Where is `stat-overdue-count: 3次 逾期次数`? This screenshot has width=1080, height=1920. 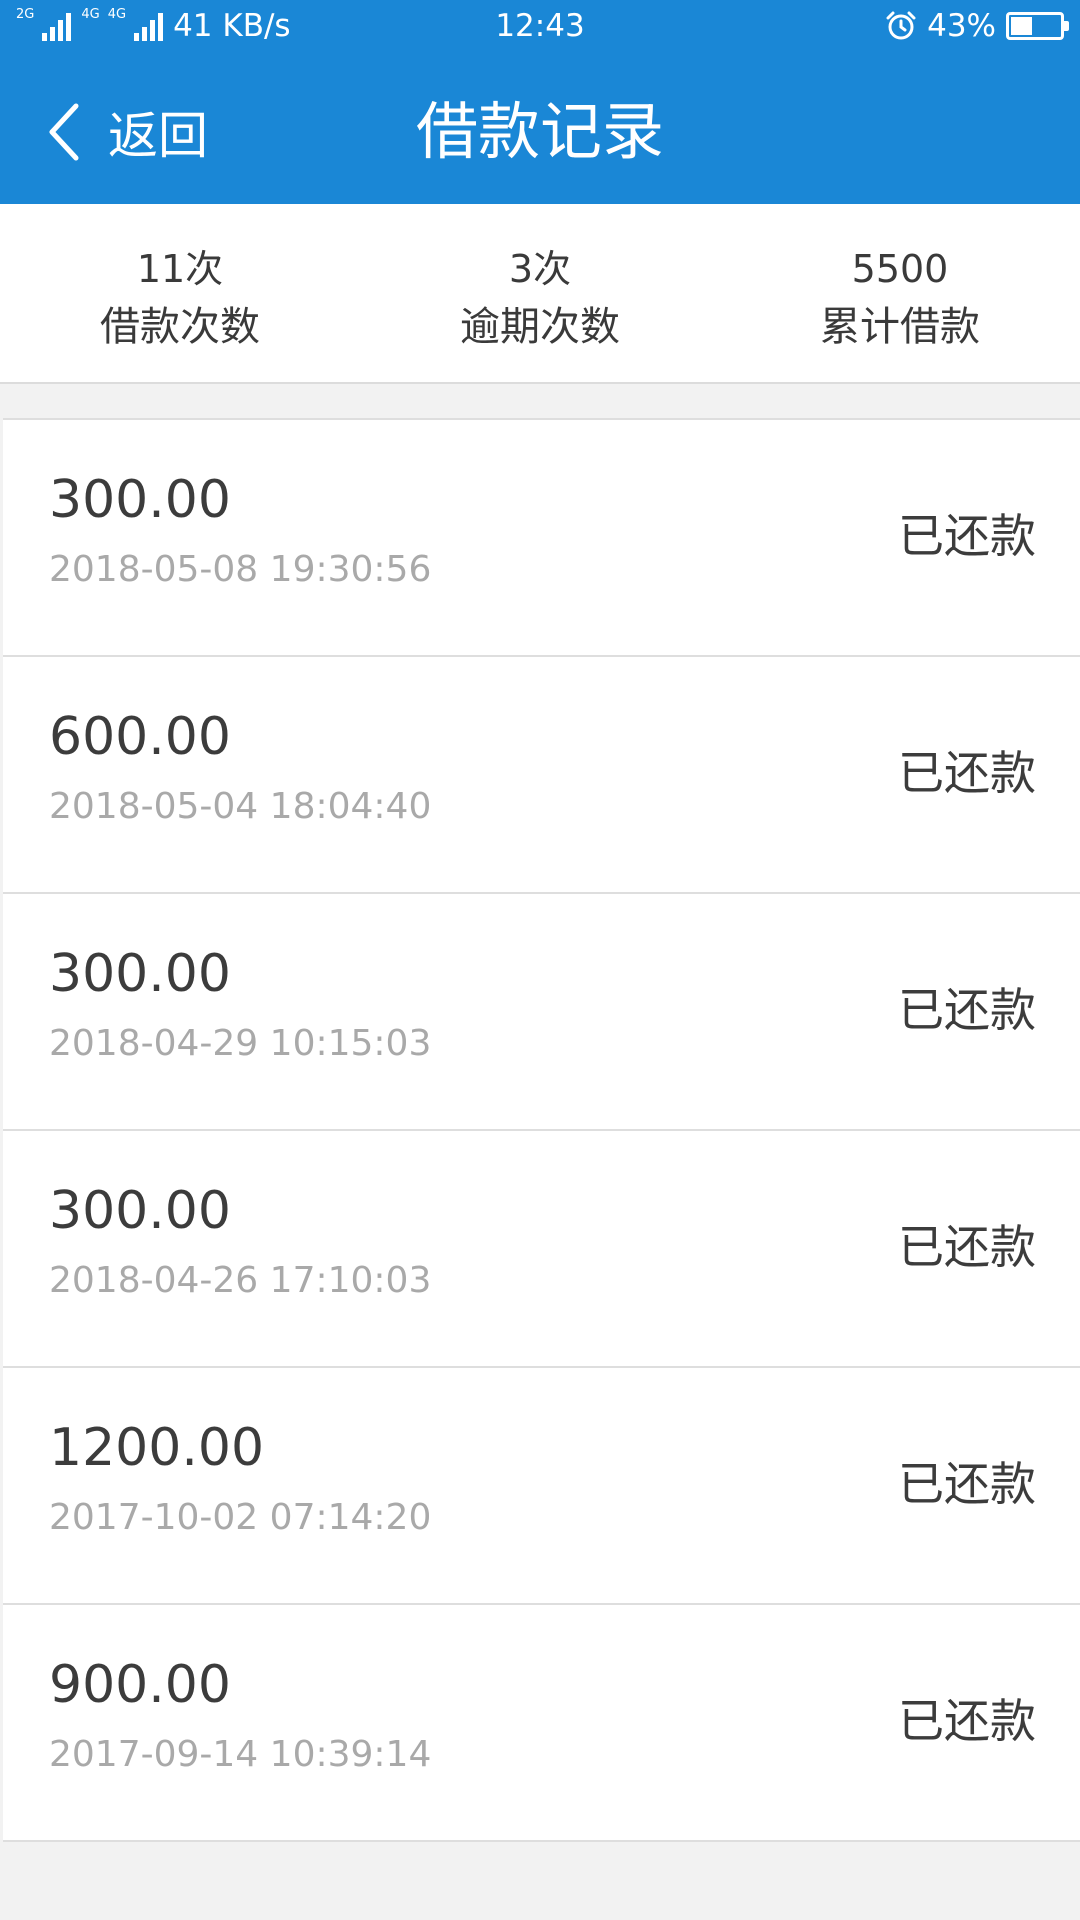
stat-overdue-count: 3次 逾期次数 is located at coordinates (540, 293).